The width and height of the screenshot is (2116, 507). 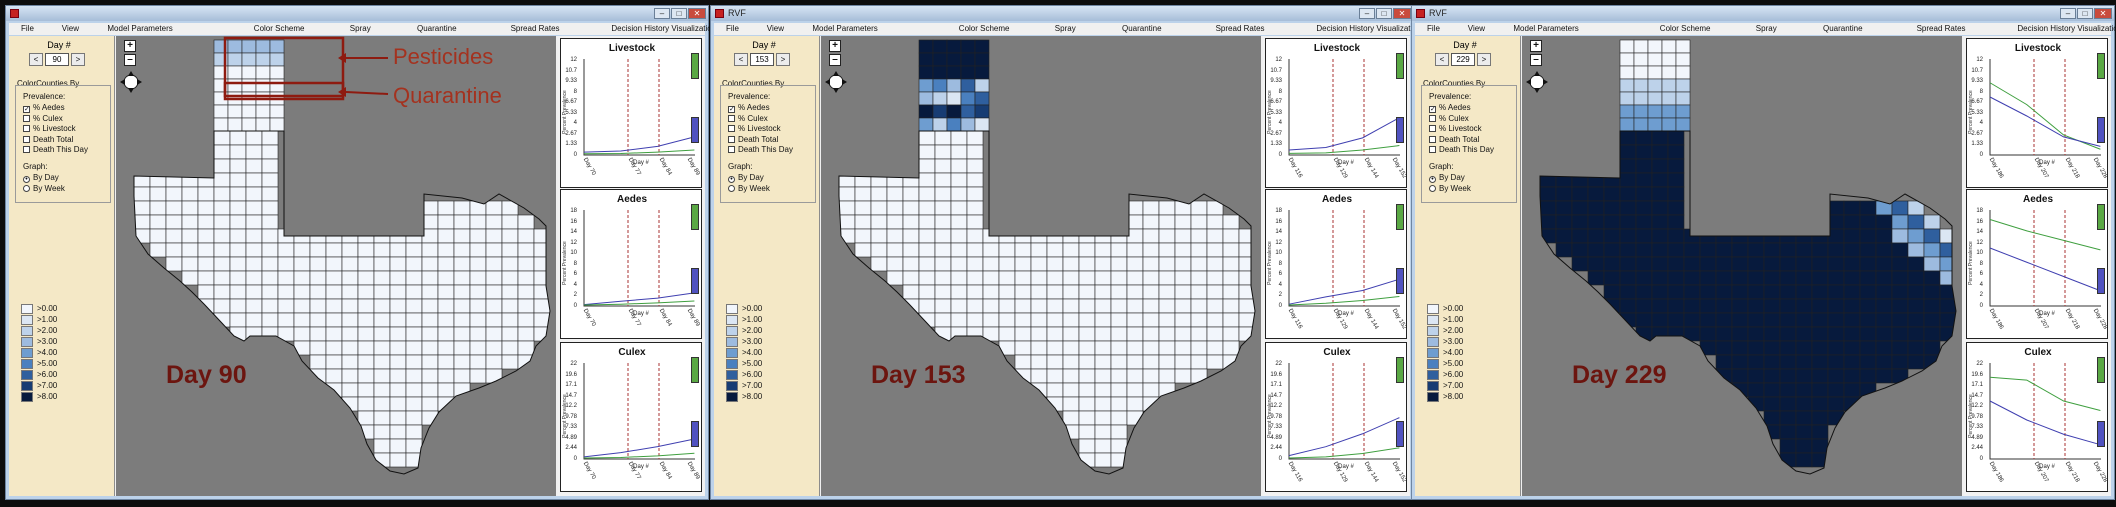 What do you see at coordinates (1454, 139) in the screenshot?
I see `prevalence-option: Death Total` at bounding box center [1454, 139].